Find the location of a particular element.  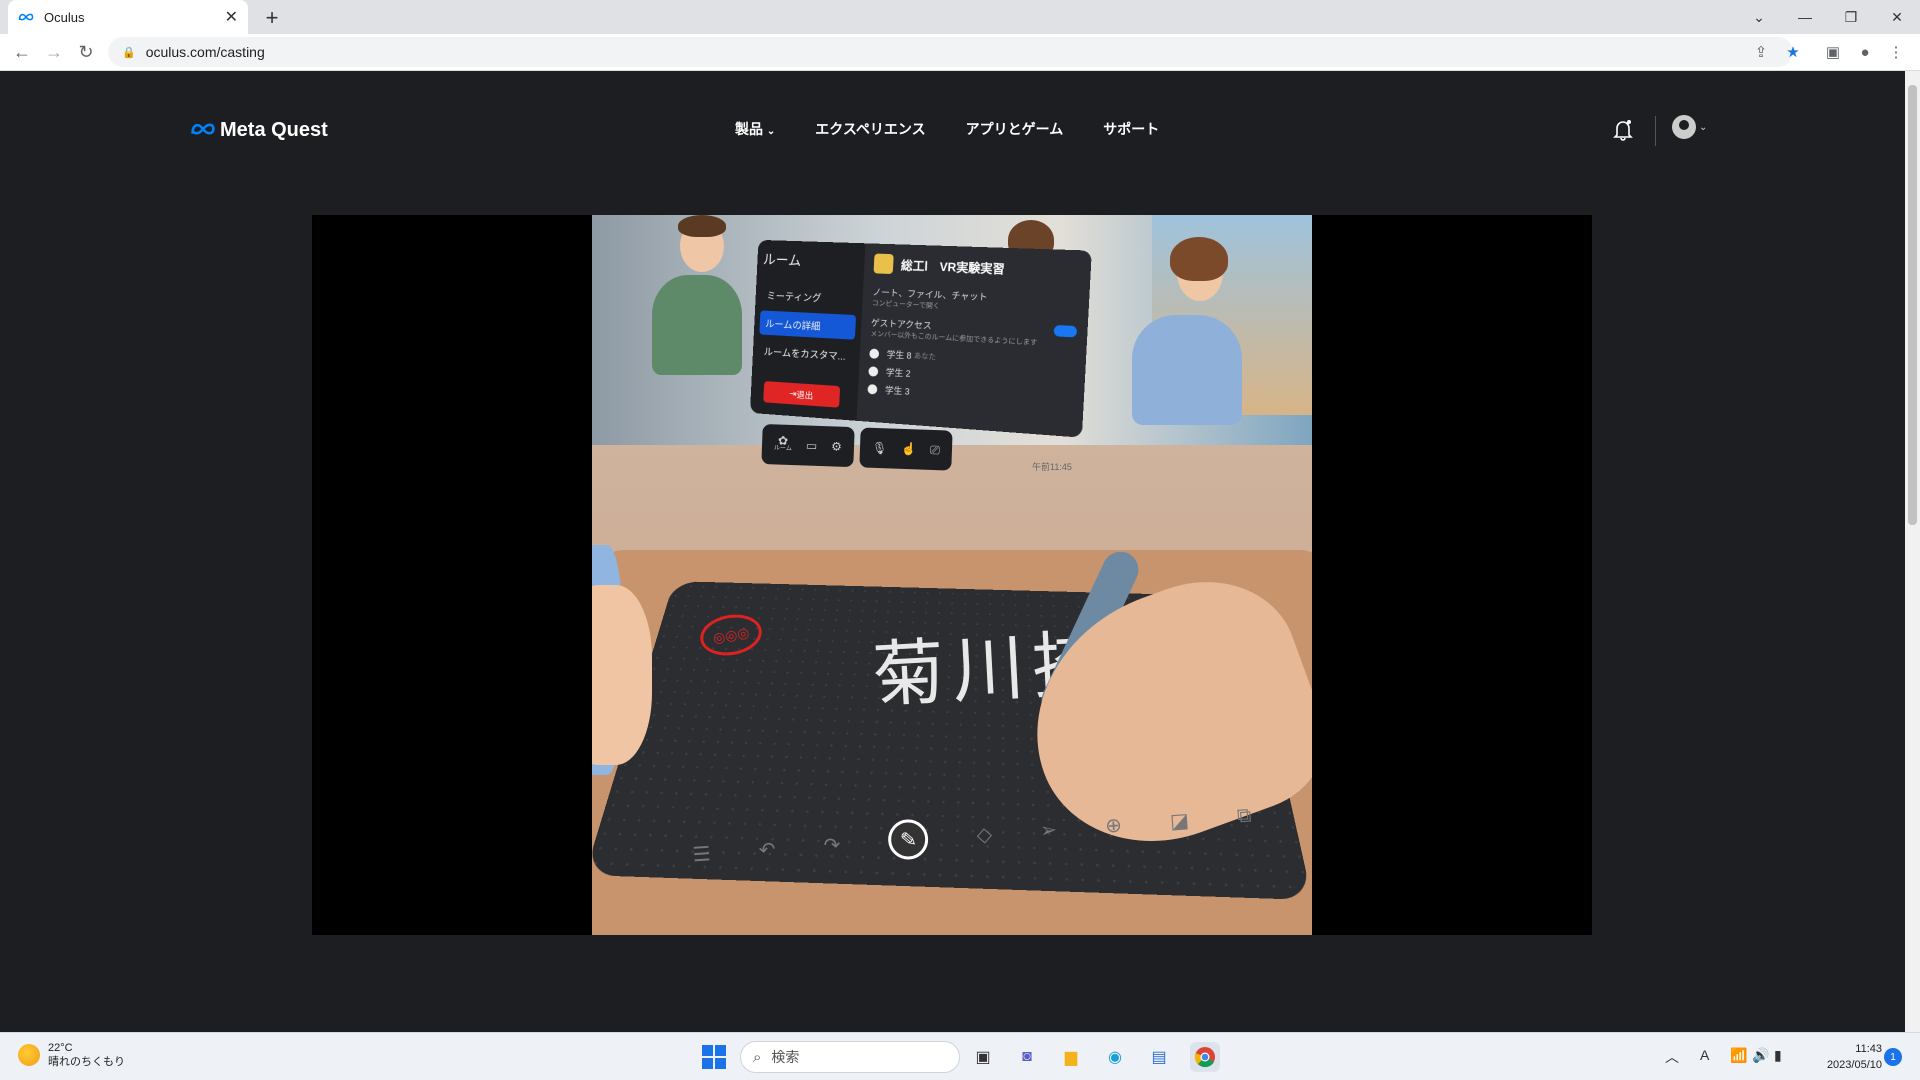

vr-bar-left: ✿ ルーム ▭ ⚙ is located at coordinates (808, 445).